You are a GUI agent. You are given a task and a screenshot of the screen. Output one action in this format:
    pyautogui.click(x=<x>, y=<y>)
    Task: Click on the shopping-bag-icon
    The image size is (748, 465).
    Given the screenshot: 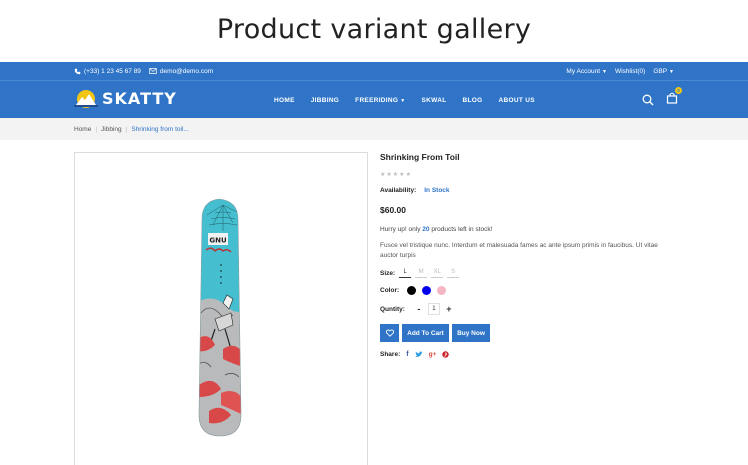 What is the action you would take?
    pyautogui.click(x=672, y=98)
    